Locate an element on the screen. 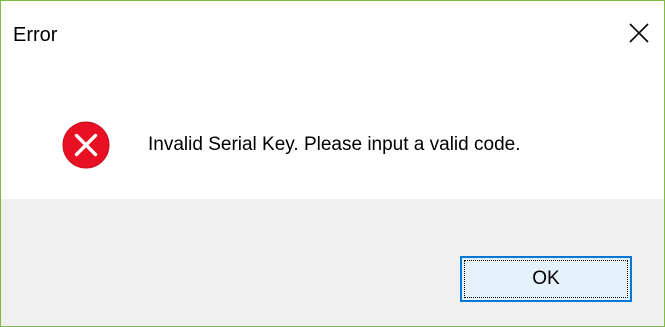  error-icon is located at coordinates (86, 145).